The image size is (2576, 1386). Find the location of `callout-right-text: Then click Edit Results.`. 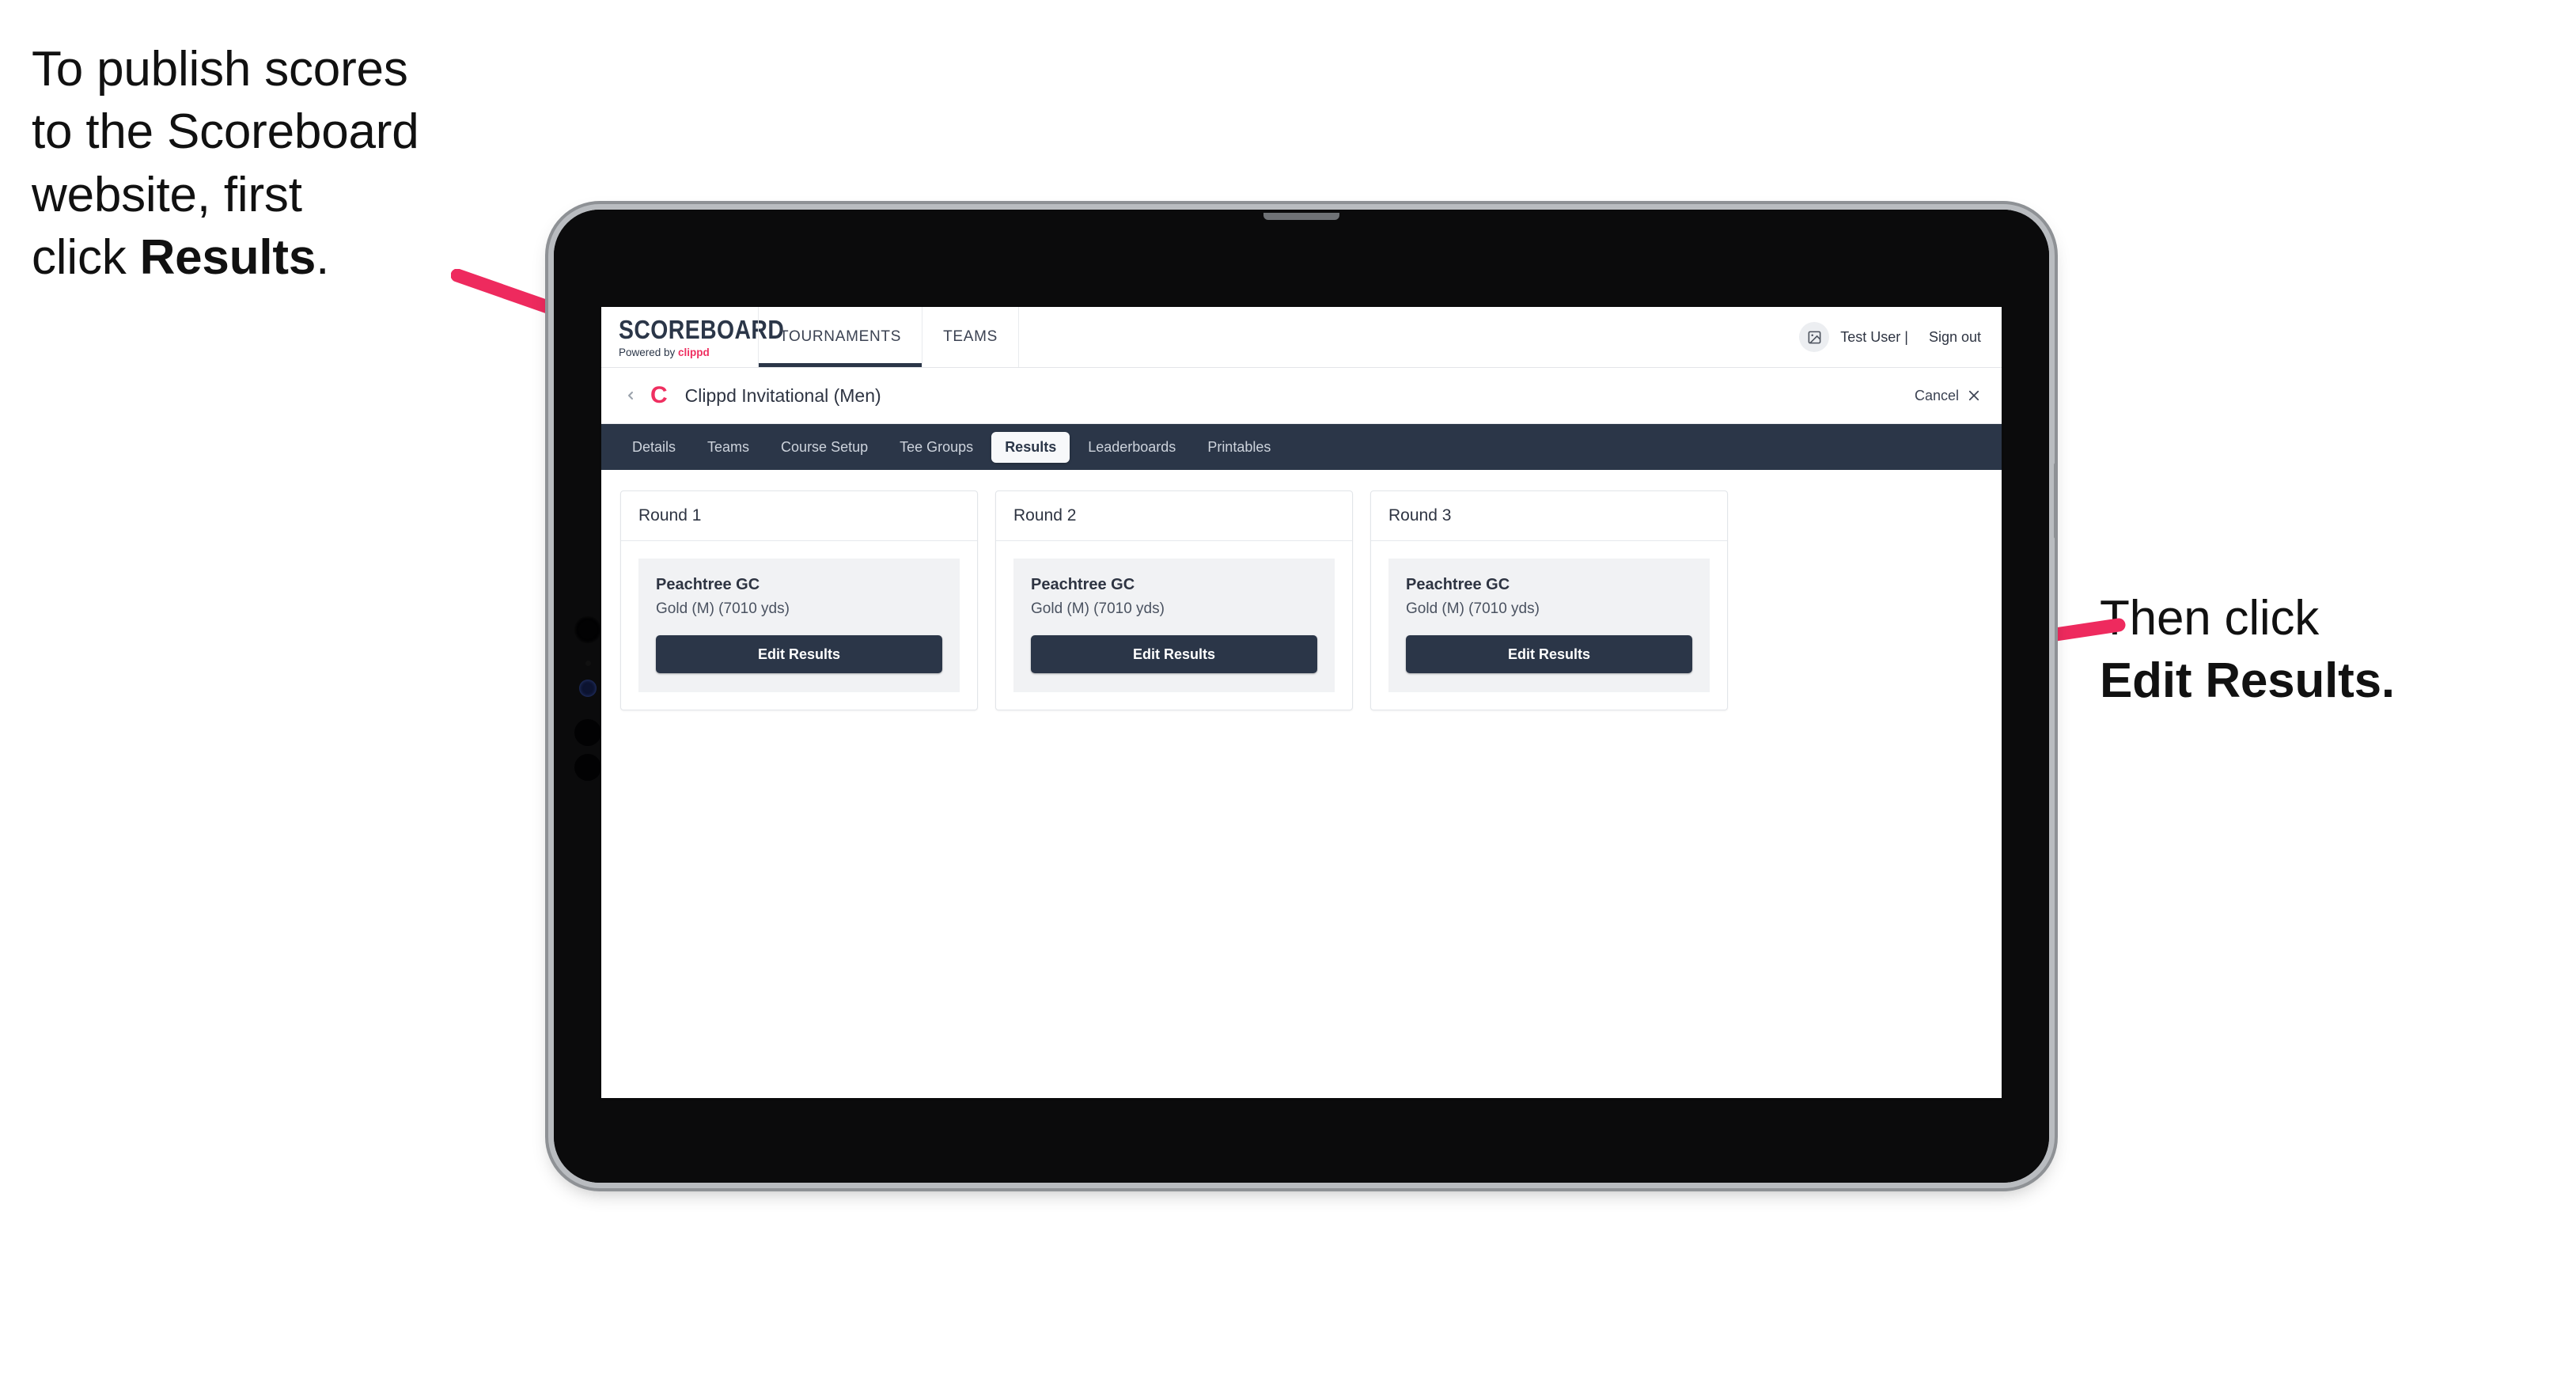

callout-right-text: Then click Edit Results. is located at coordinates (2305, 650).